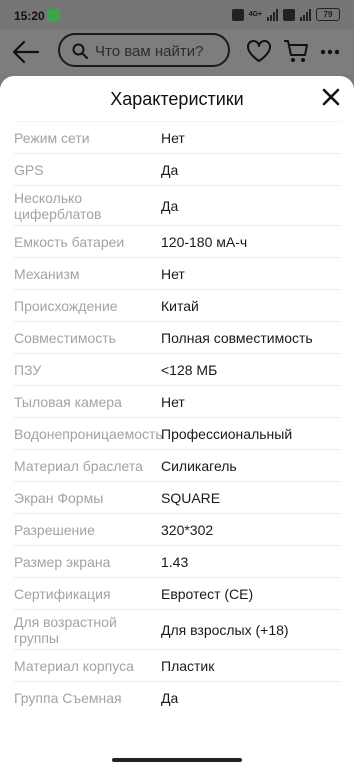 This screenshot has height=768, width=354. I want to click on spec-label: Несколько циферблатов, so click(58, 205).